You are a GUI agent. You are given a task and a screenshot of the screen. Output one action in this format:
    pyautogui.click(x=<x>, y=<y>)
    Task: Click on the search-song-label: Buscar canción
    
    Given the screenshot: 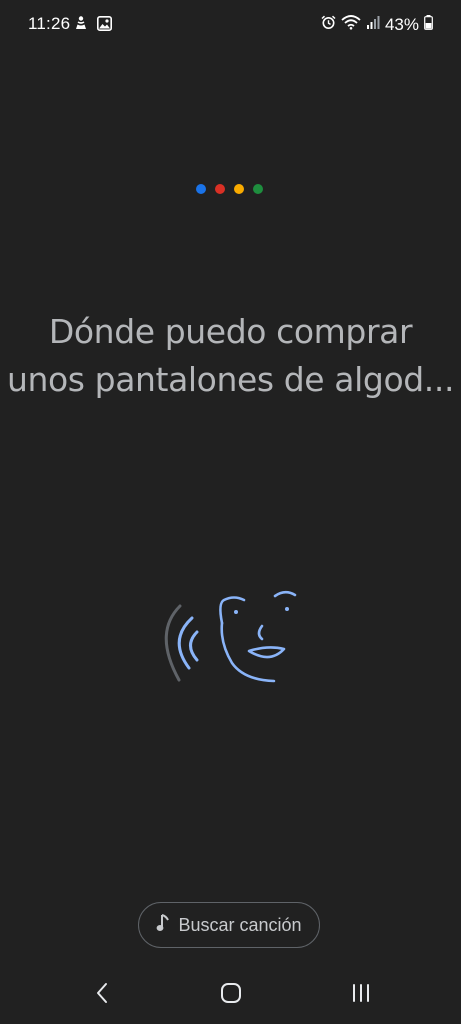 What is the action you would take?
    pyautogui.click(x=240, y=924)
    